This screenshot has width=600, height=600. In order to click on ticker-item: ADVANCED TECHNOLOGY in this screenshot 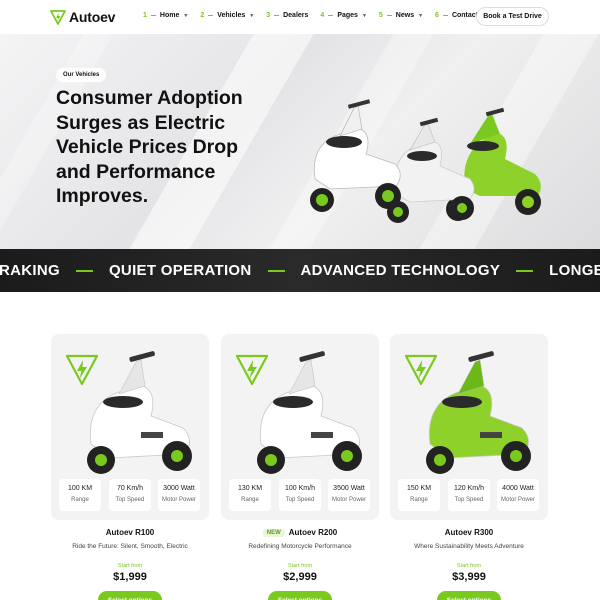, I will do `click(400, 270)`.